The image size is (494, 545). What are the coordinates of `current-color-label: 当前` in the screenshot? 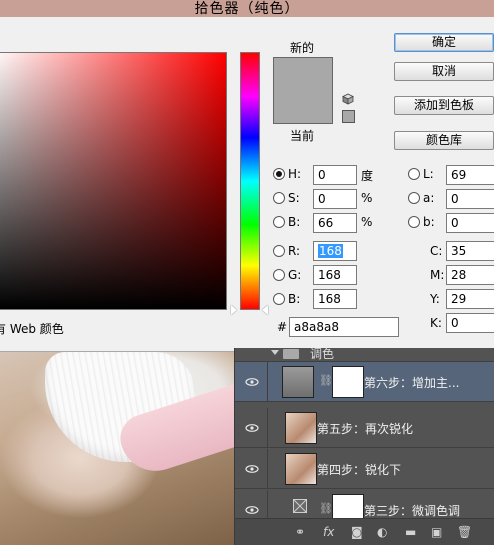 It's located at (302, 136).